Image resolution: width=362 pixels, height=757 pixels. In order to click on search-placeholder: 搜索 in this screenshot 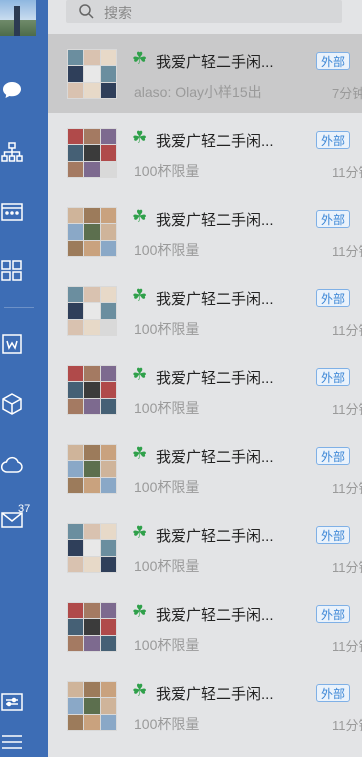, I will do `click(118, 13)`.